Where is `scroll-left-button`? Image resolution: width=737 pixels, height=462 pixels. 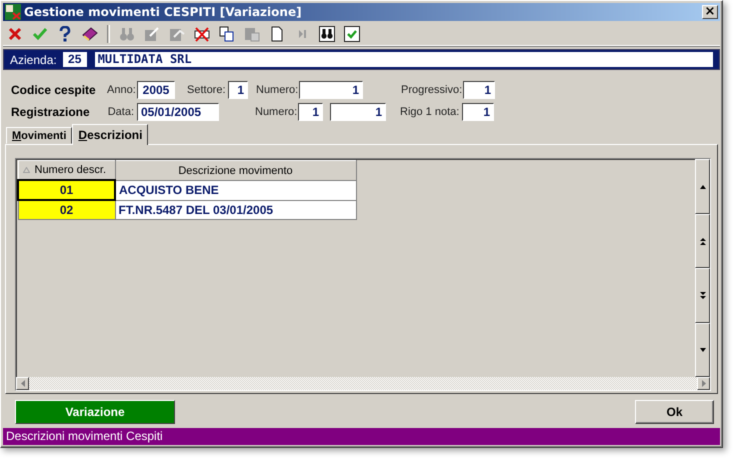
scroll-left-button is located at coordinates (22, 383).